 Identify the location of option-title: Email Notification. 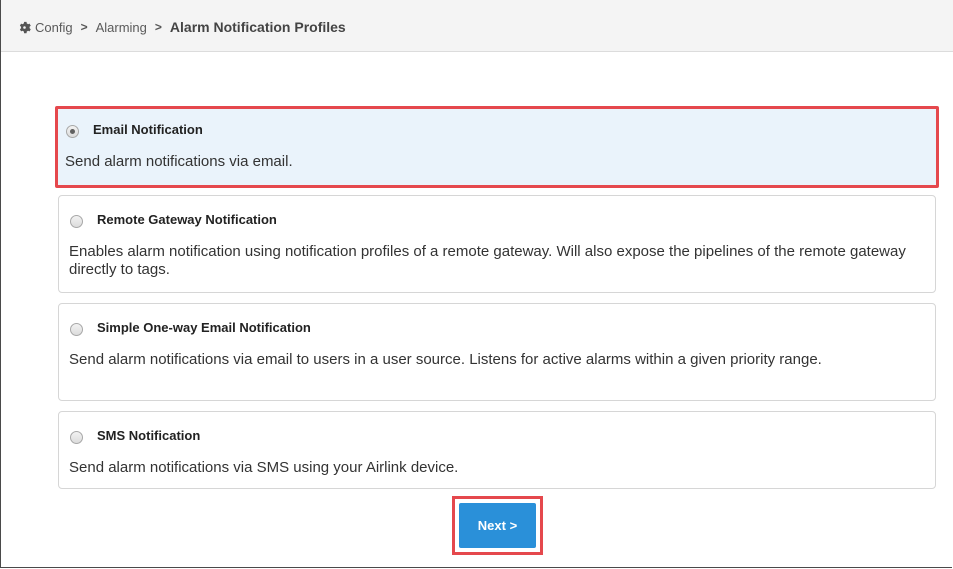
(148, 129).